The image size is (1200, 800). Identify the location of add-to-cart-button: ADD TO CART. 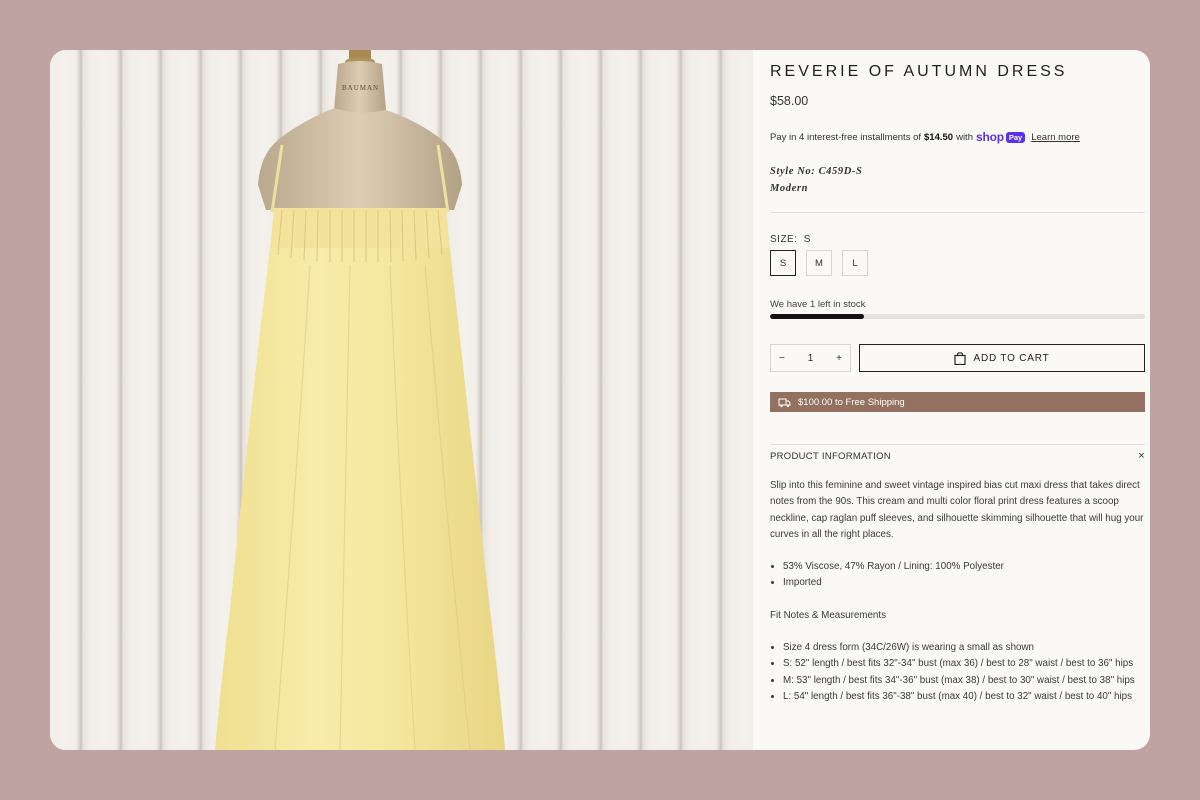
(1002, 358).